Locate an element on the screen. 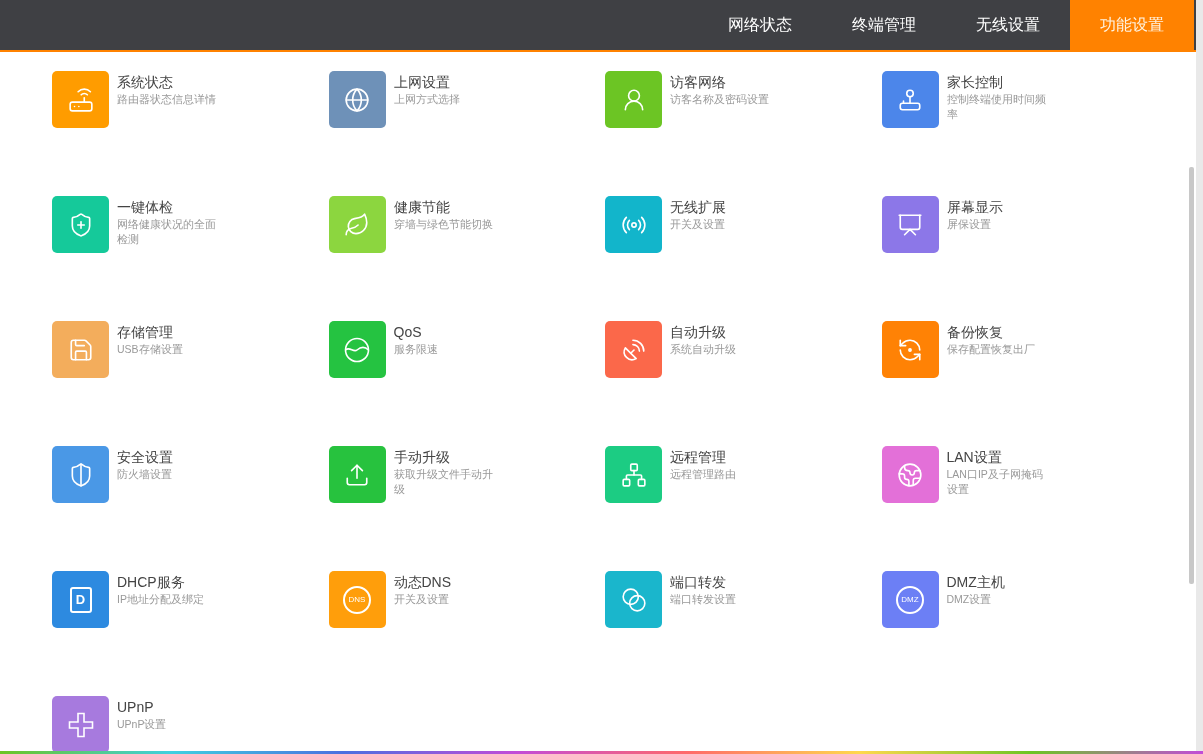 Image resolution: width=1203 pixels, height=754 pixels. satellite-dish-icon is located at coordinates (633, 349).